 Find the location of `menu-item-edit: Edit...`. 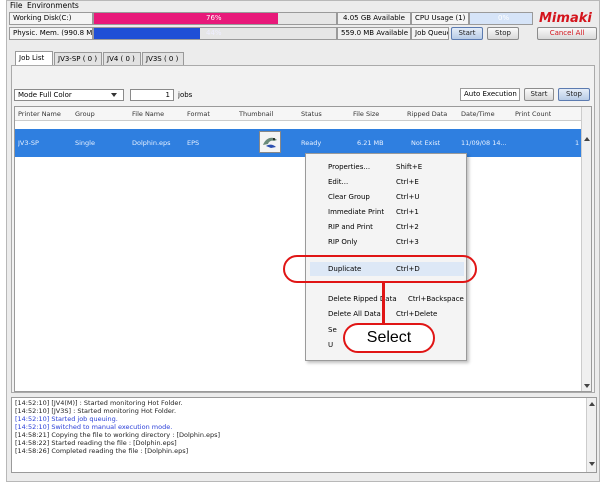

menu-item-edit: Edit... is located at coordinates (338, 182).